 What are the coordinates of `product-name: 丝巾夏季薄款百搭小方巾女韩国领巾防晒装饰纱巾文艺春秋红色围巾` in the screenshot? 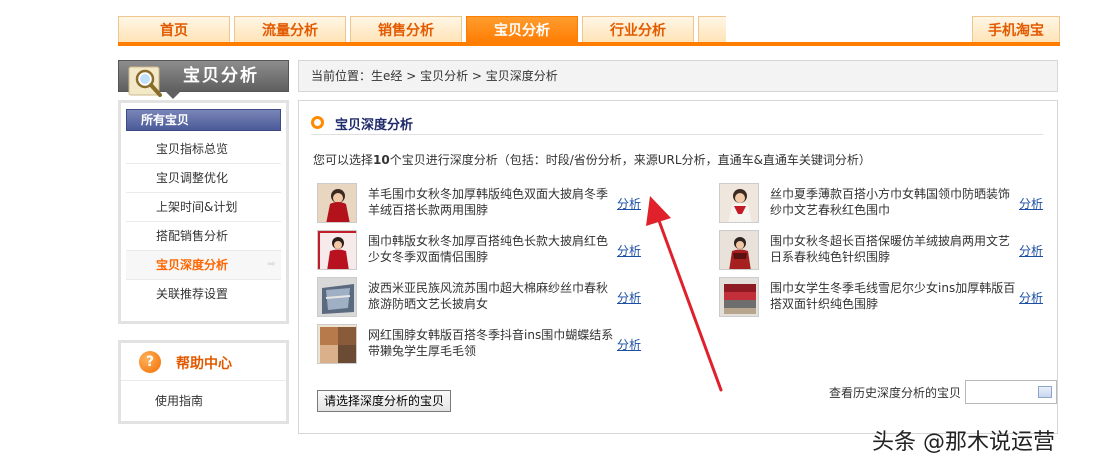 It's located at (894, 202).